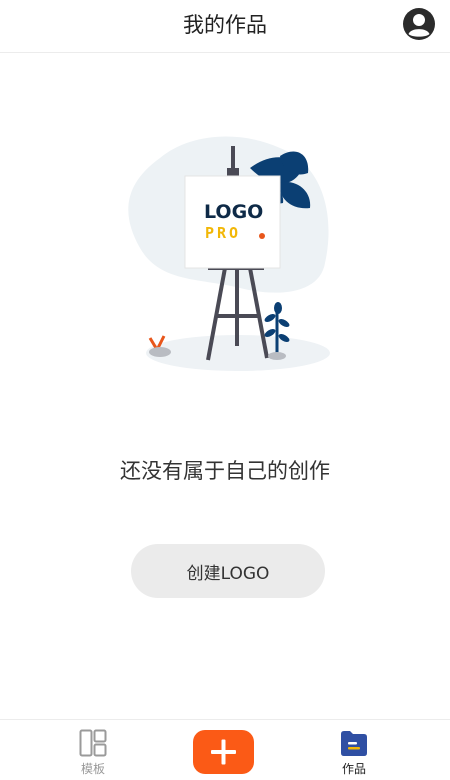 The width and height of the screenshot is (450, 780). I want to click on layout-grid-icon, so click(93, 745).